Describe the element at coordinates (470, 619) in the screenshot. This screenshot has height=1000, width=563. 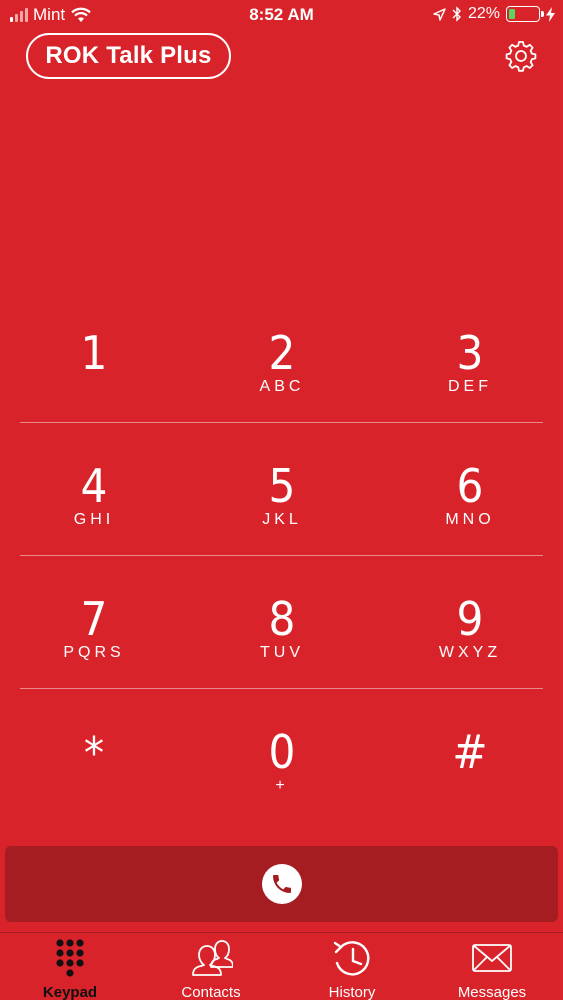
I see `key-digit: 9` at that location.